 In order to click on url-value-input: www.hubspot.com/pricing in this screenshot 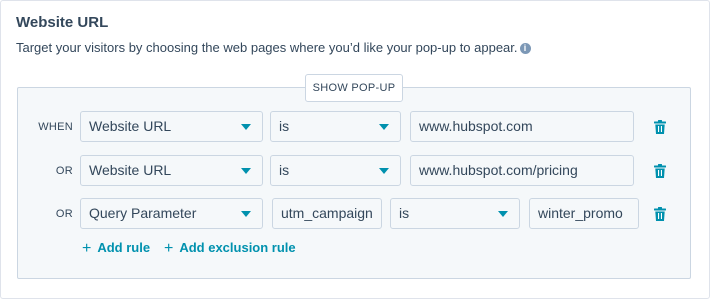, I will do `click(522, 170)`.